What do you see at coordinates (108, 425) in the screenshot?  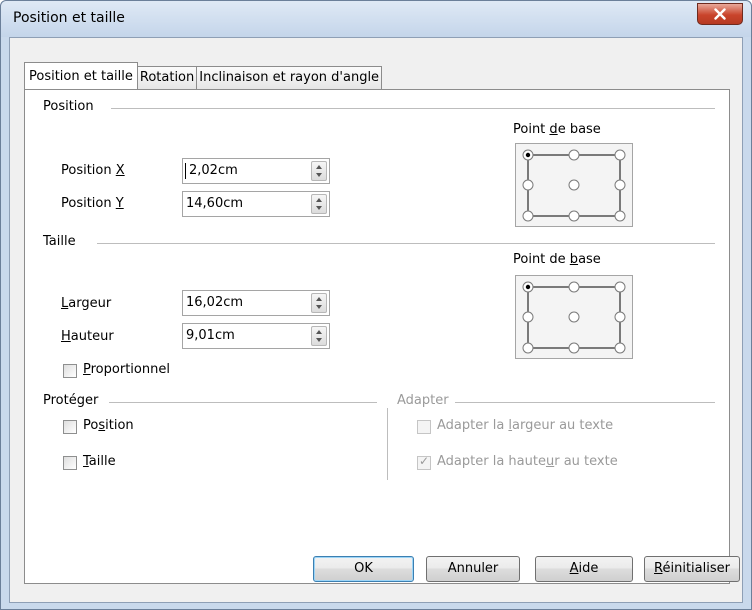 I see `protect-position-label: Position` at bounding box center [108, 425].